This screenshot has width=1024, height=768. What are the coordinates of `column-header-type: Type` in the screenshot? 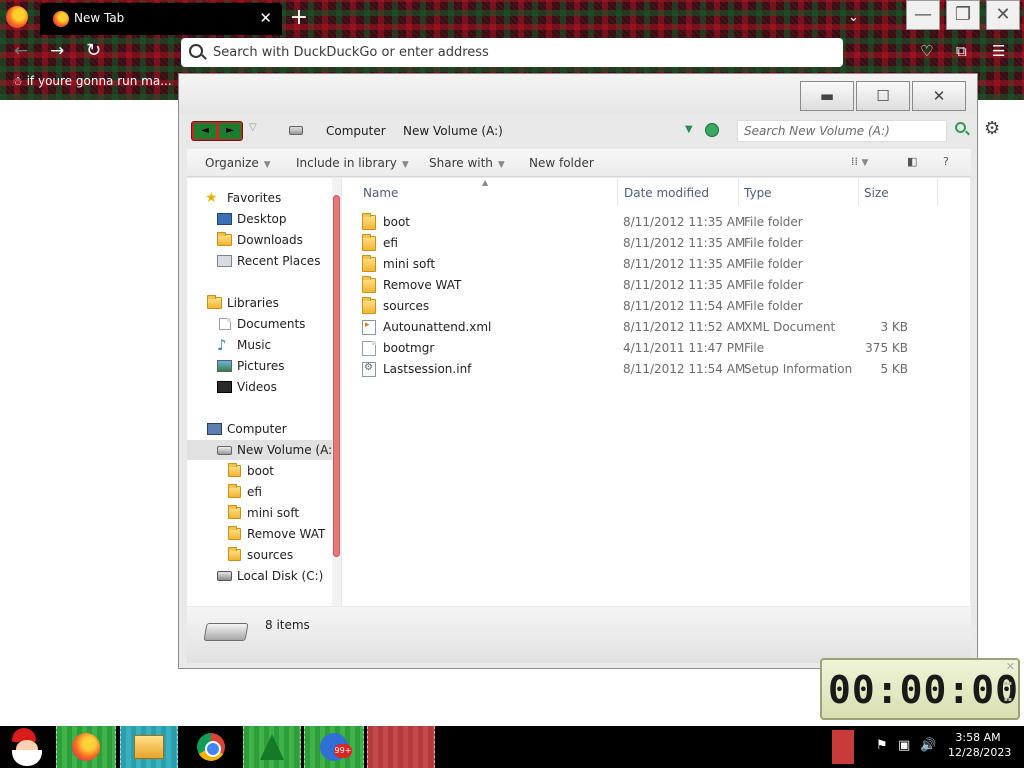 It's located at (758, 193).